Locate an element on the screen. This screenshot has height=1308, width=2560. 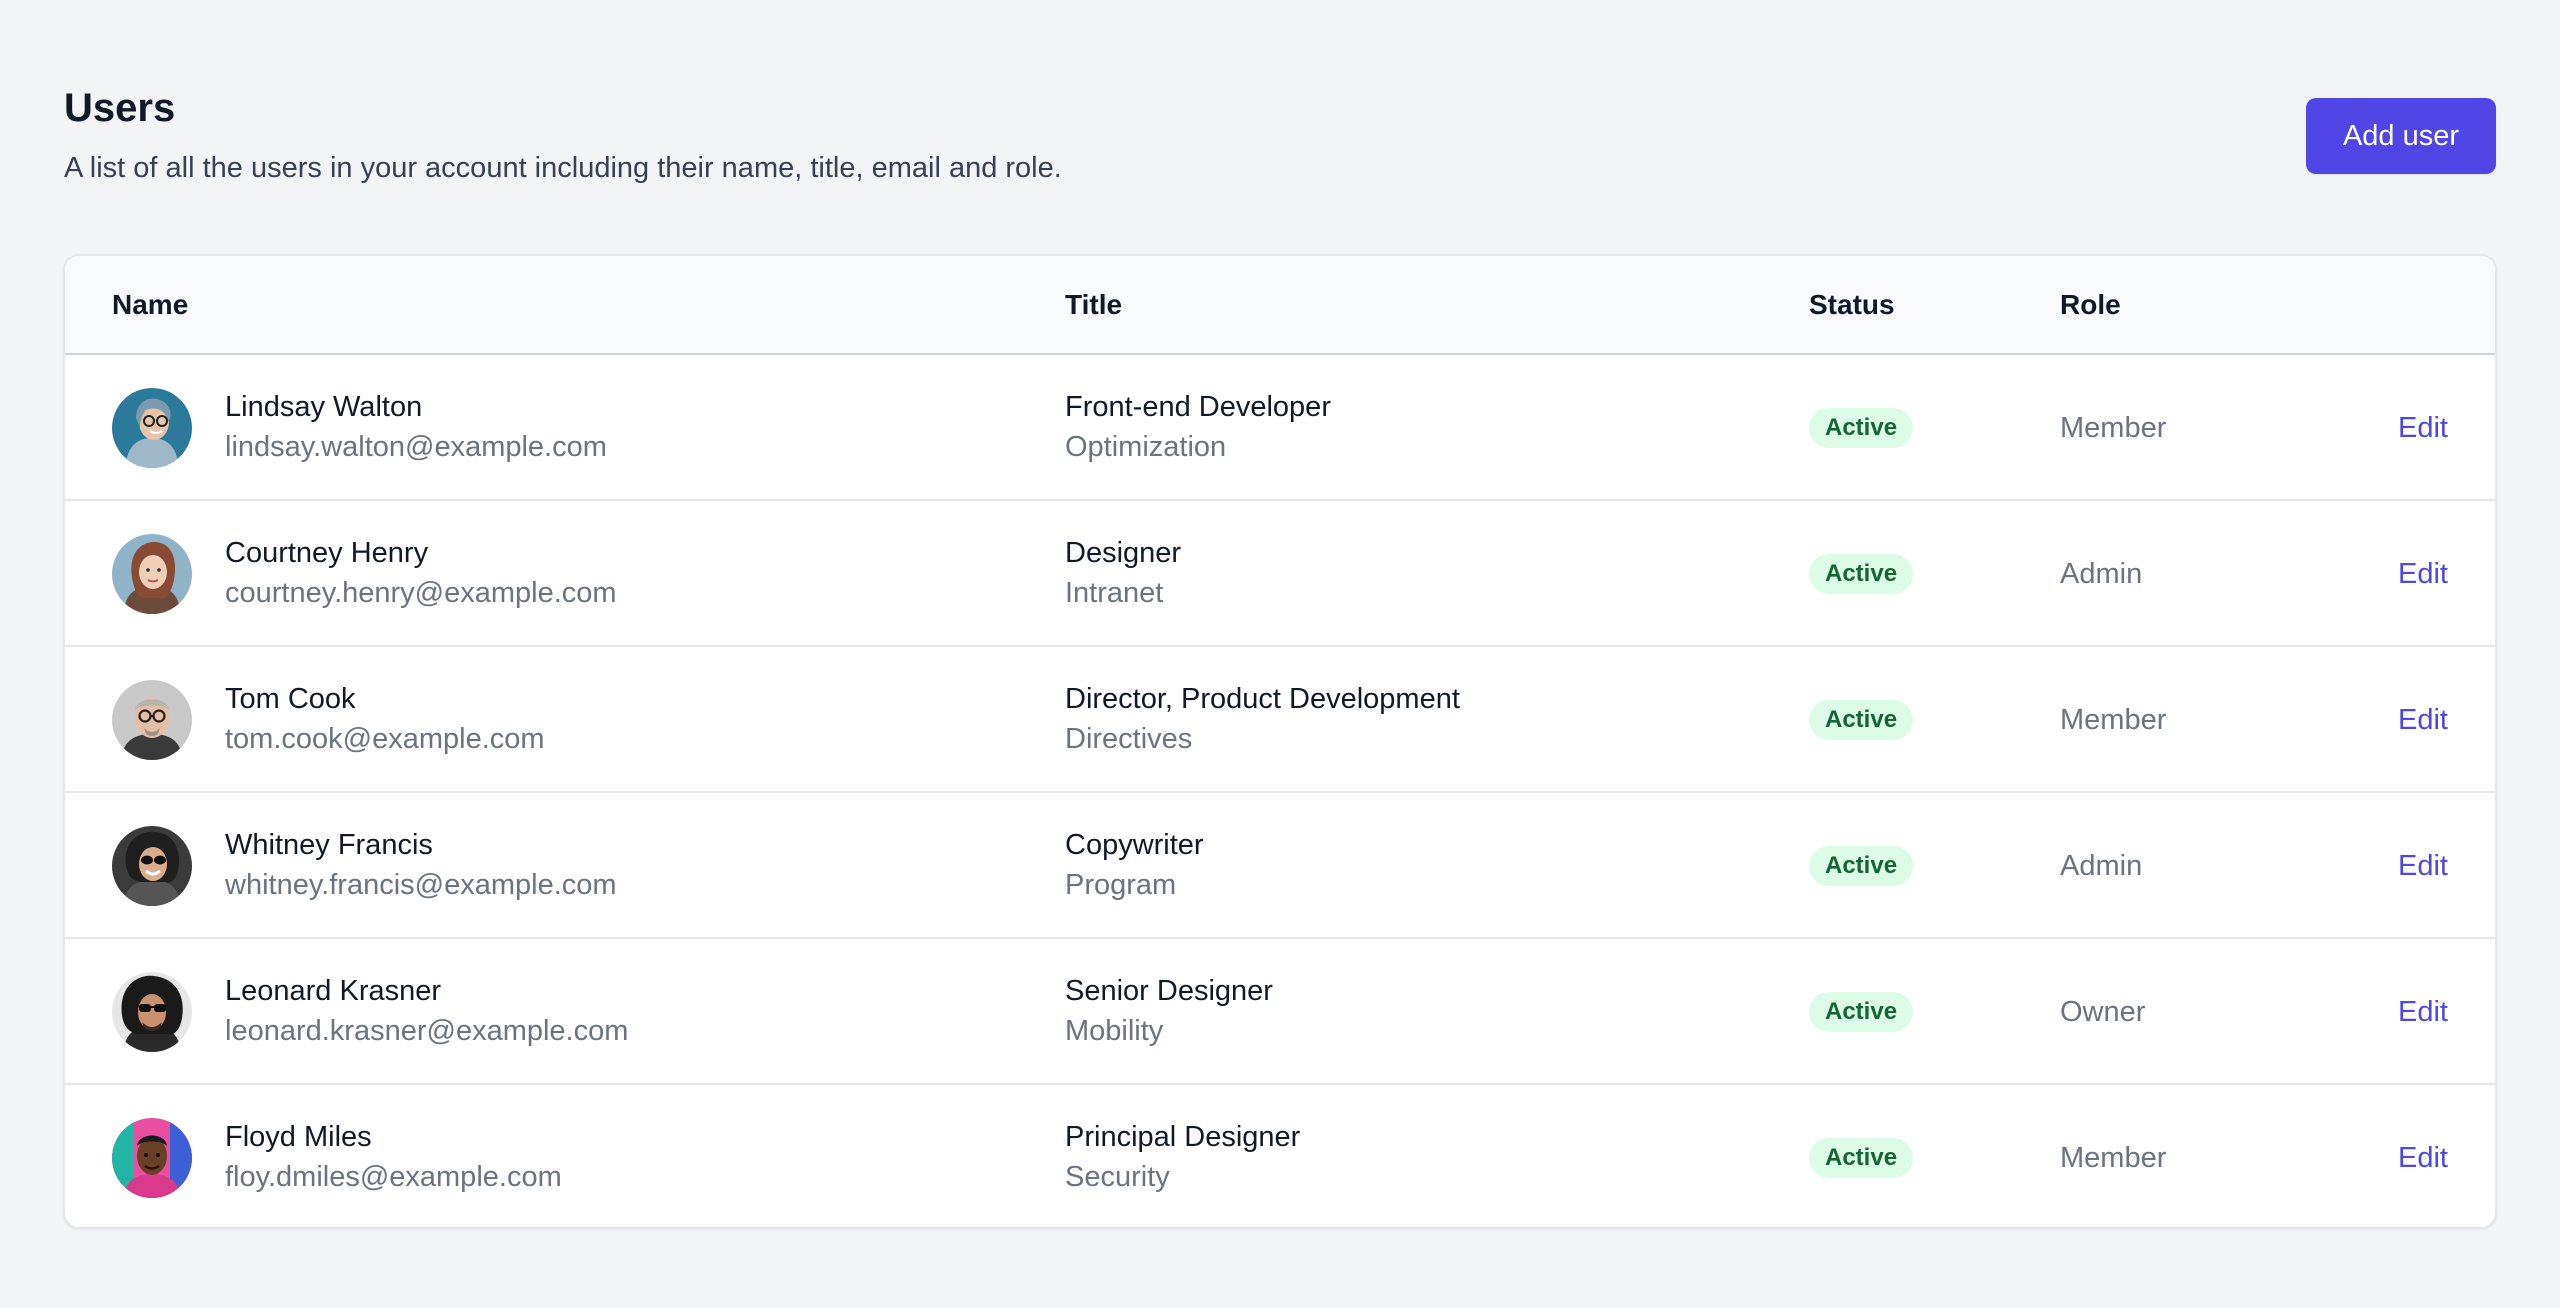
add-user-button: Add user is located at coordinates (2401, 136).